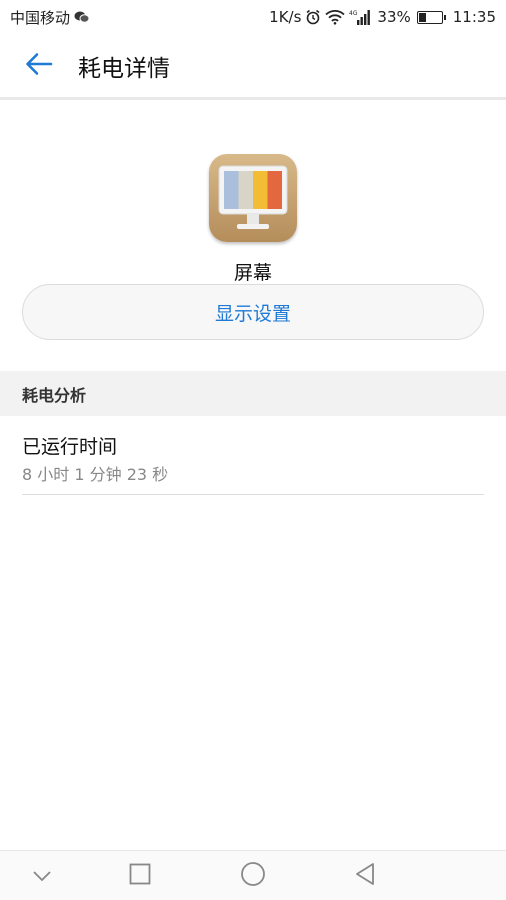  What do you see at coordinates (253, 312) in the screenshot?
I see `display-settings-button: 显示设置` at bounding box center [253, 312].